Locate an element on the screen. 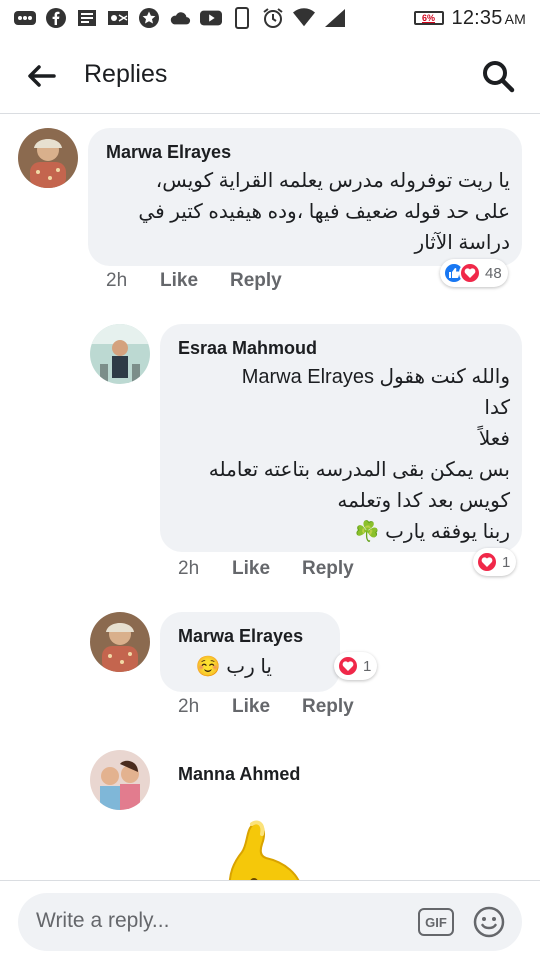 The width and height of the screenshot is (540, 960). youtube-icon is located at coordinates (211, 18).